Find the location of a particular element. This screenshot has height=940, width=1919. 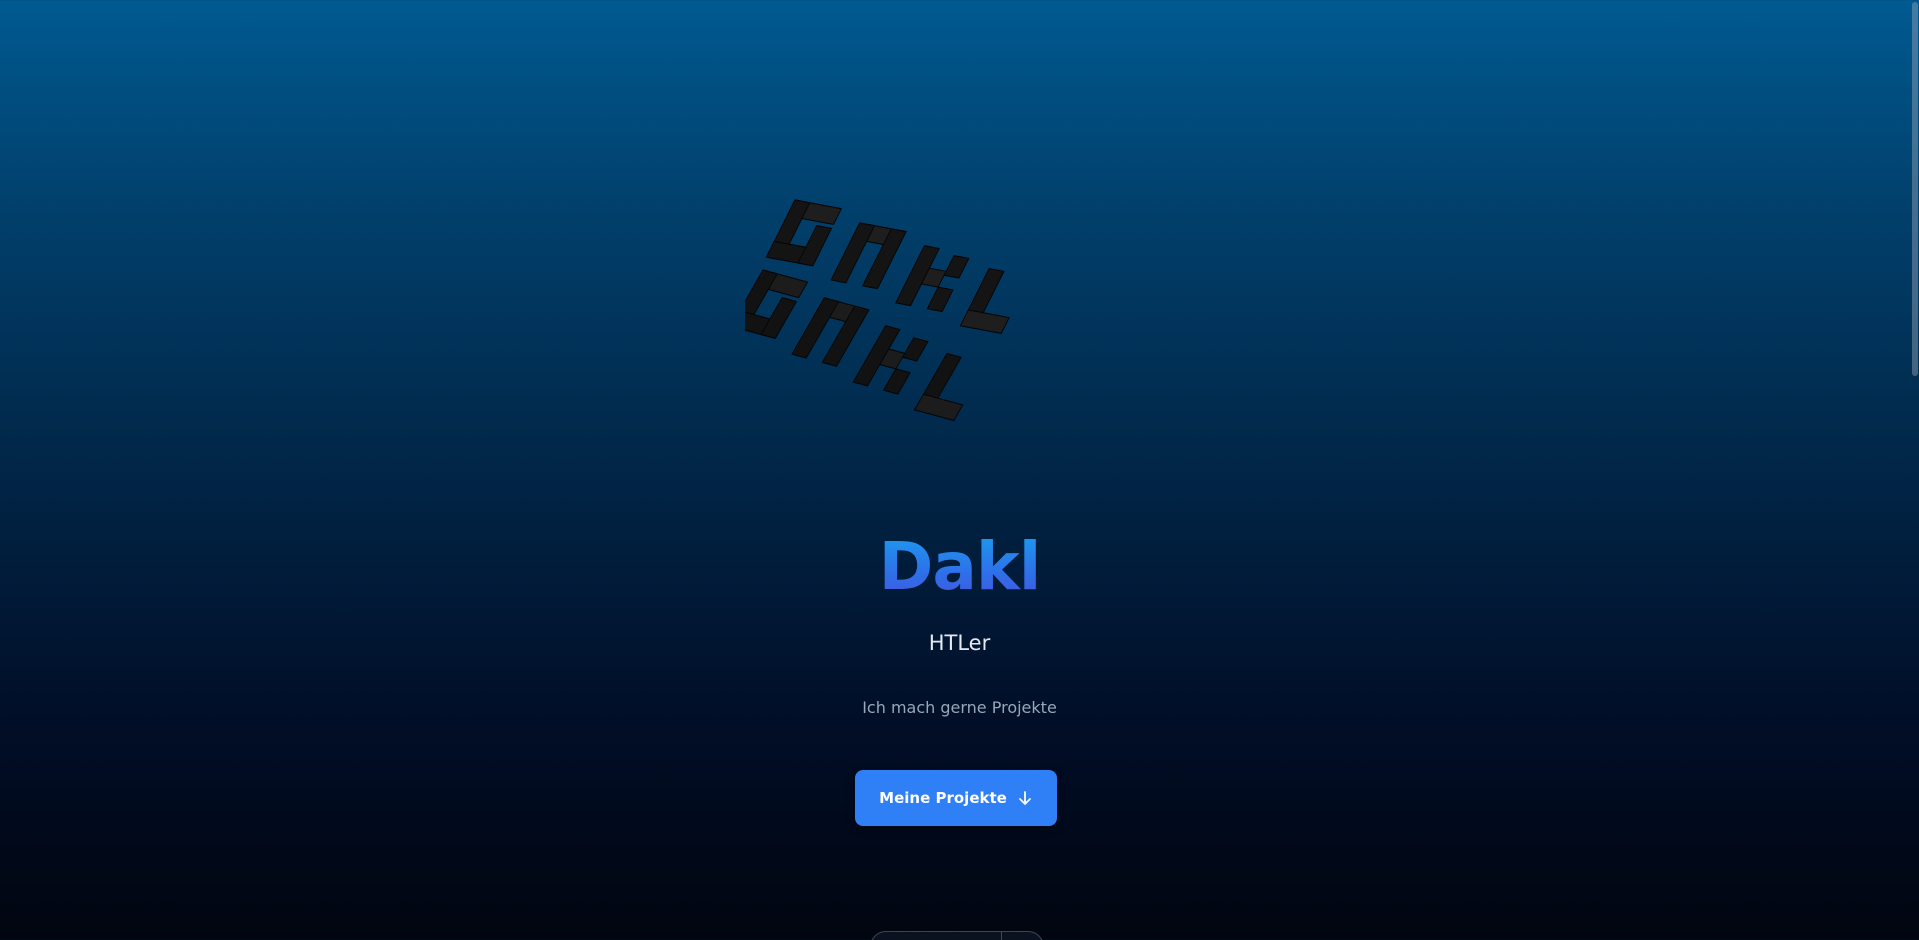

my-projects-button: Meine Projekte is located at coordinates (956, 798).